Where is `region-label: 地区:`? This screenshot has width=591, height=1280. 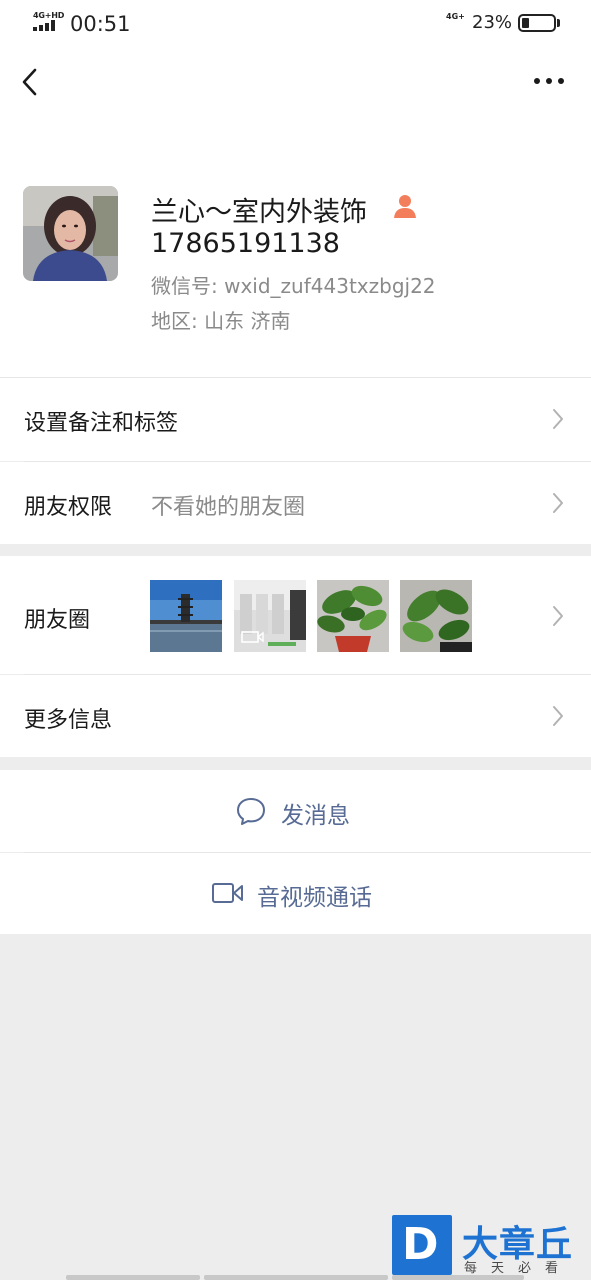 region-label: 地区: is located at coordinates (174, 321).